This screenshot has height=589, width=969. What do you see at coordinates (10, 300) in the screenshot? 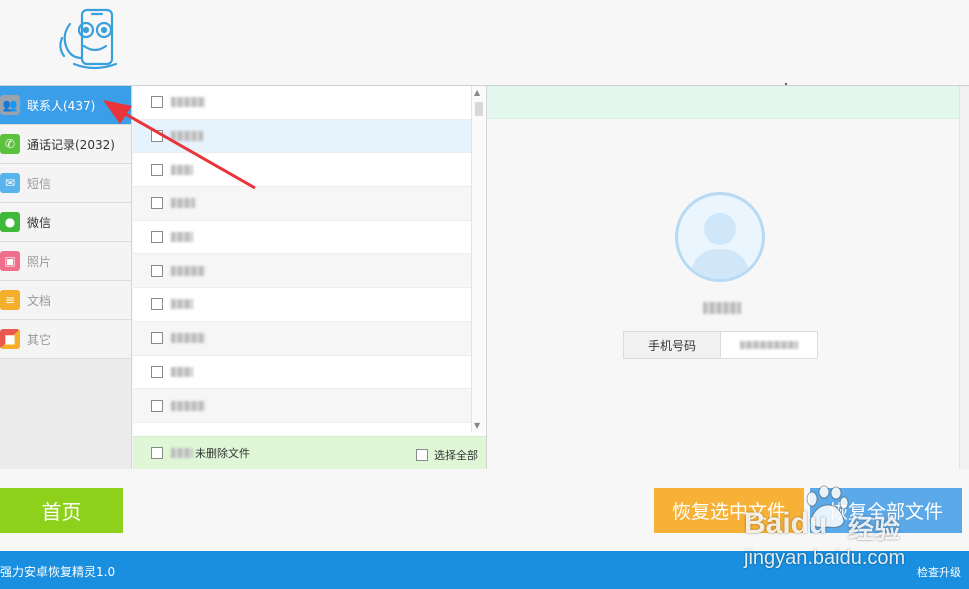
I see `document-icon: ≡` at bounding box center [10, 300].